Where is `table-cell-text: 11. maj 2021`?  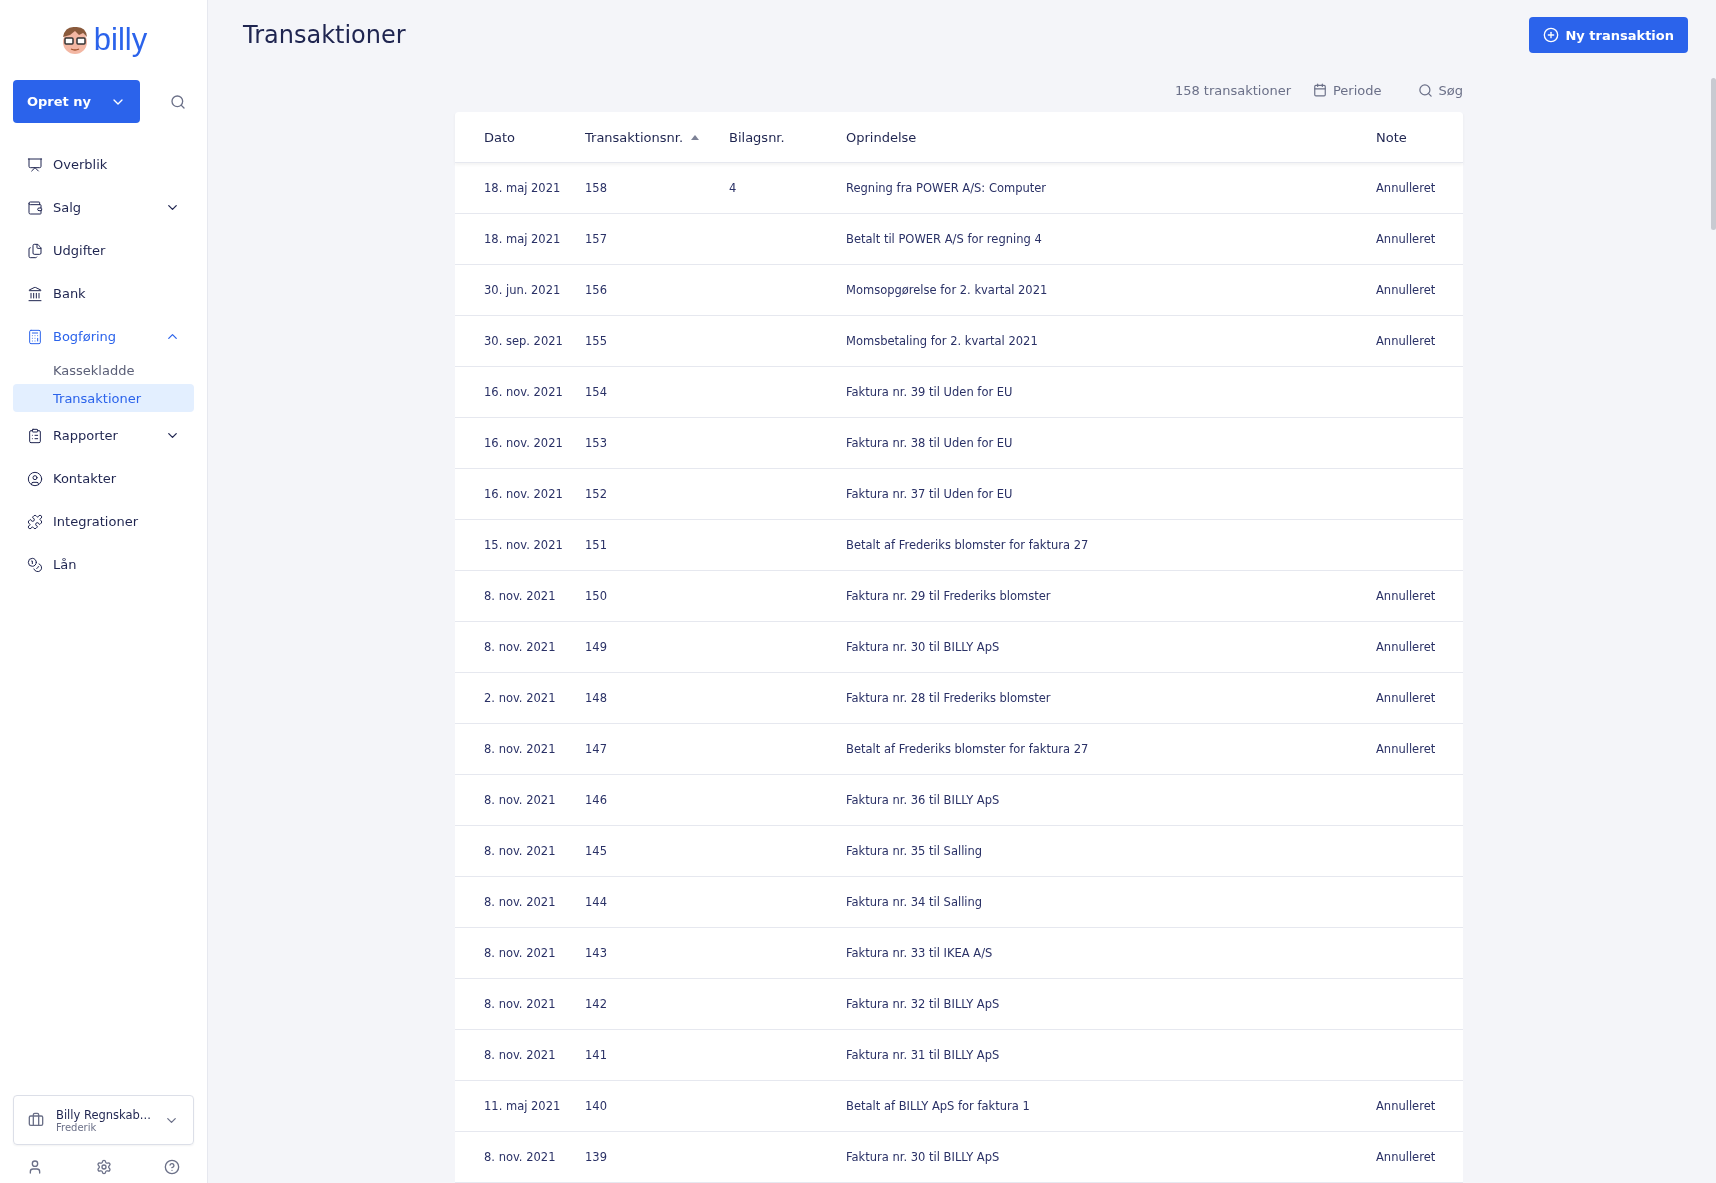
table-cell-text: 11. maj 2021 is located at coordinates (523, 1106).